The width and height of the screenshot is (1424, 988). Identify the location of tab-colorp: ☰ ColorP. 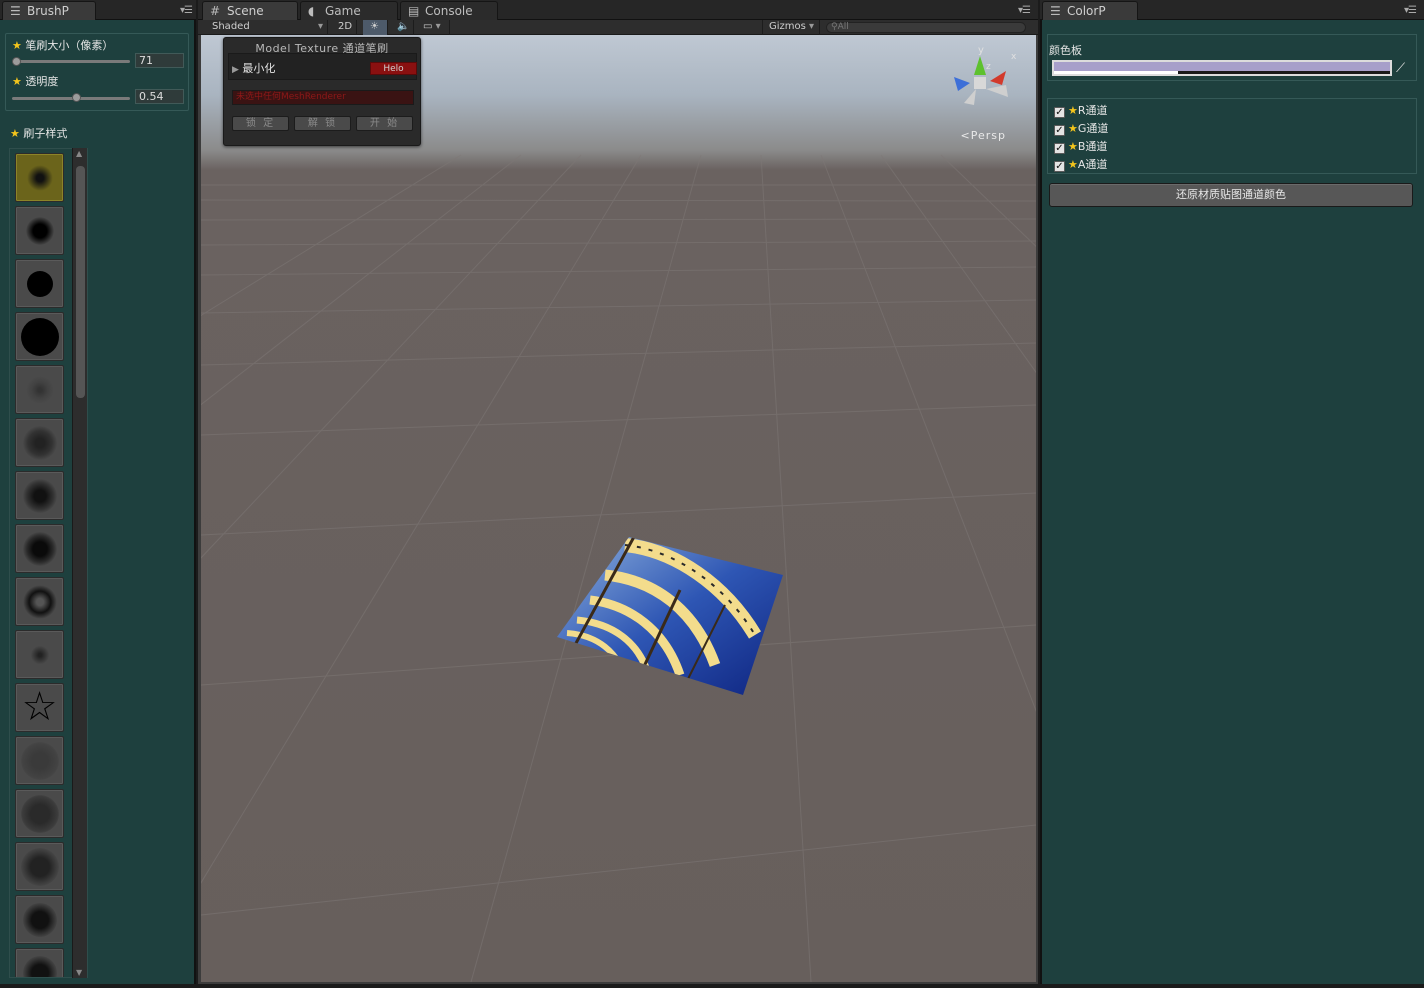
(1090, 10).